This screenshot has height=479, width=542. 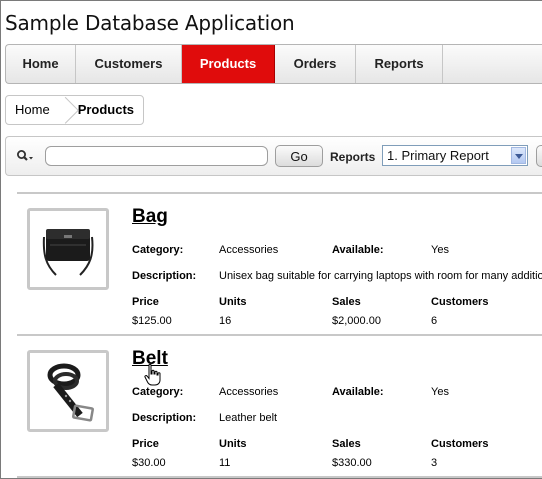 I want to click on tab-customers: Customers, so click(x=129, y=64).